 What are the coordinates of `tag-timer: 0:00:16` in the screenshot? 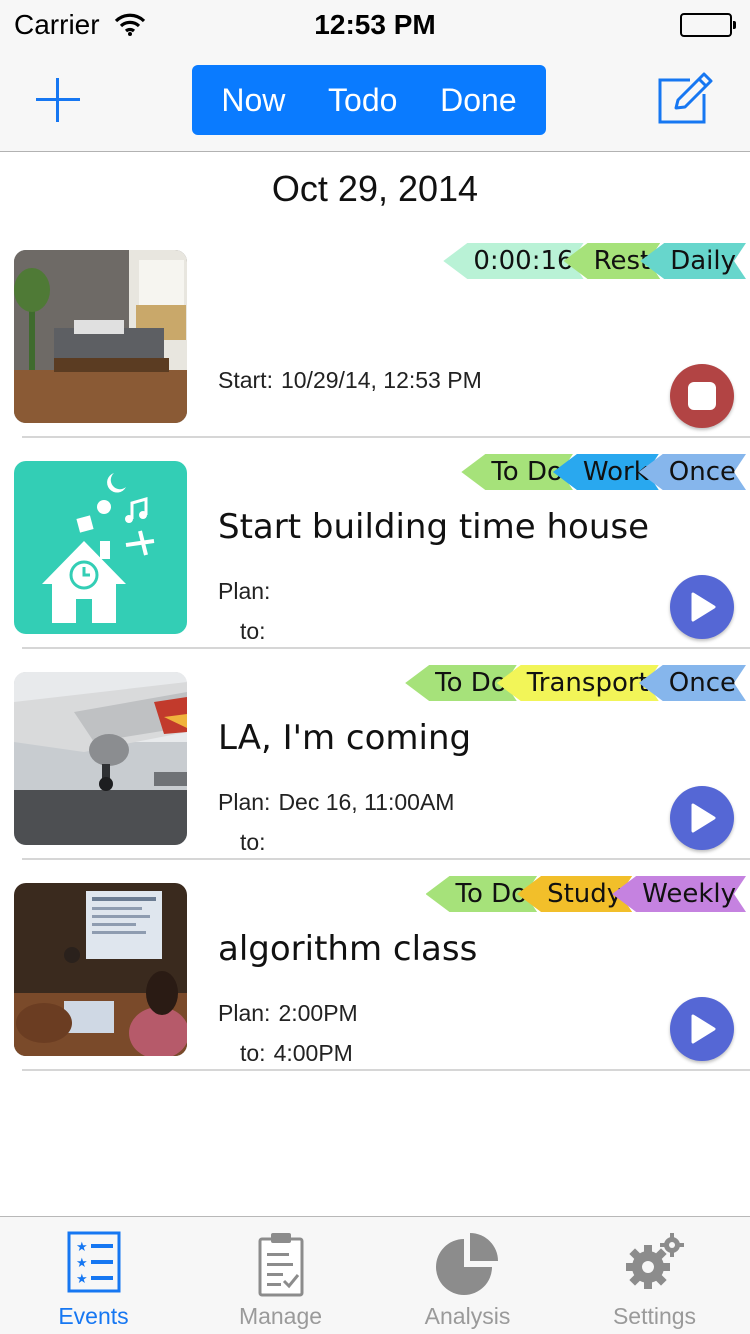 It's located at (513, 261).